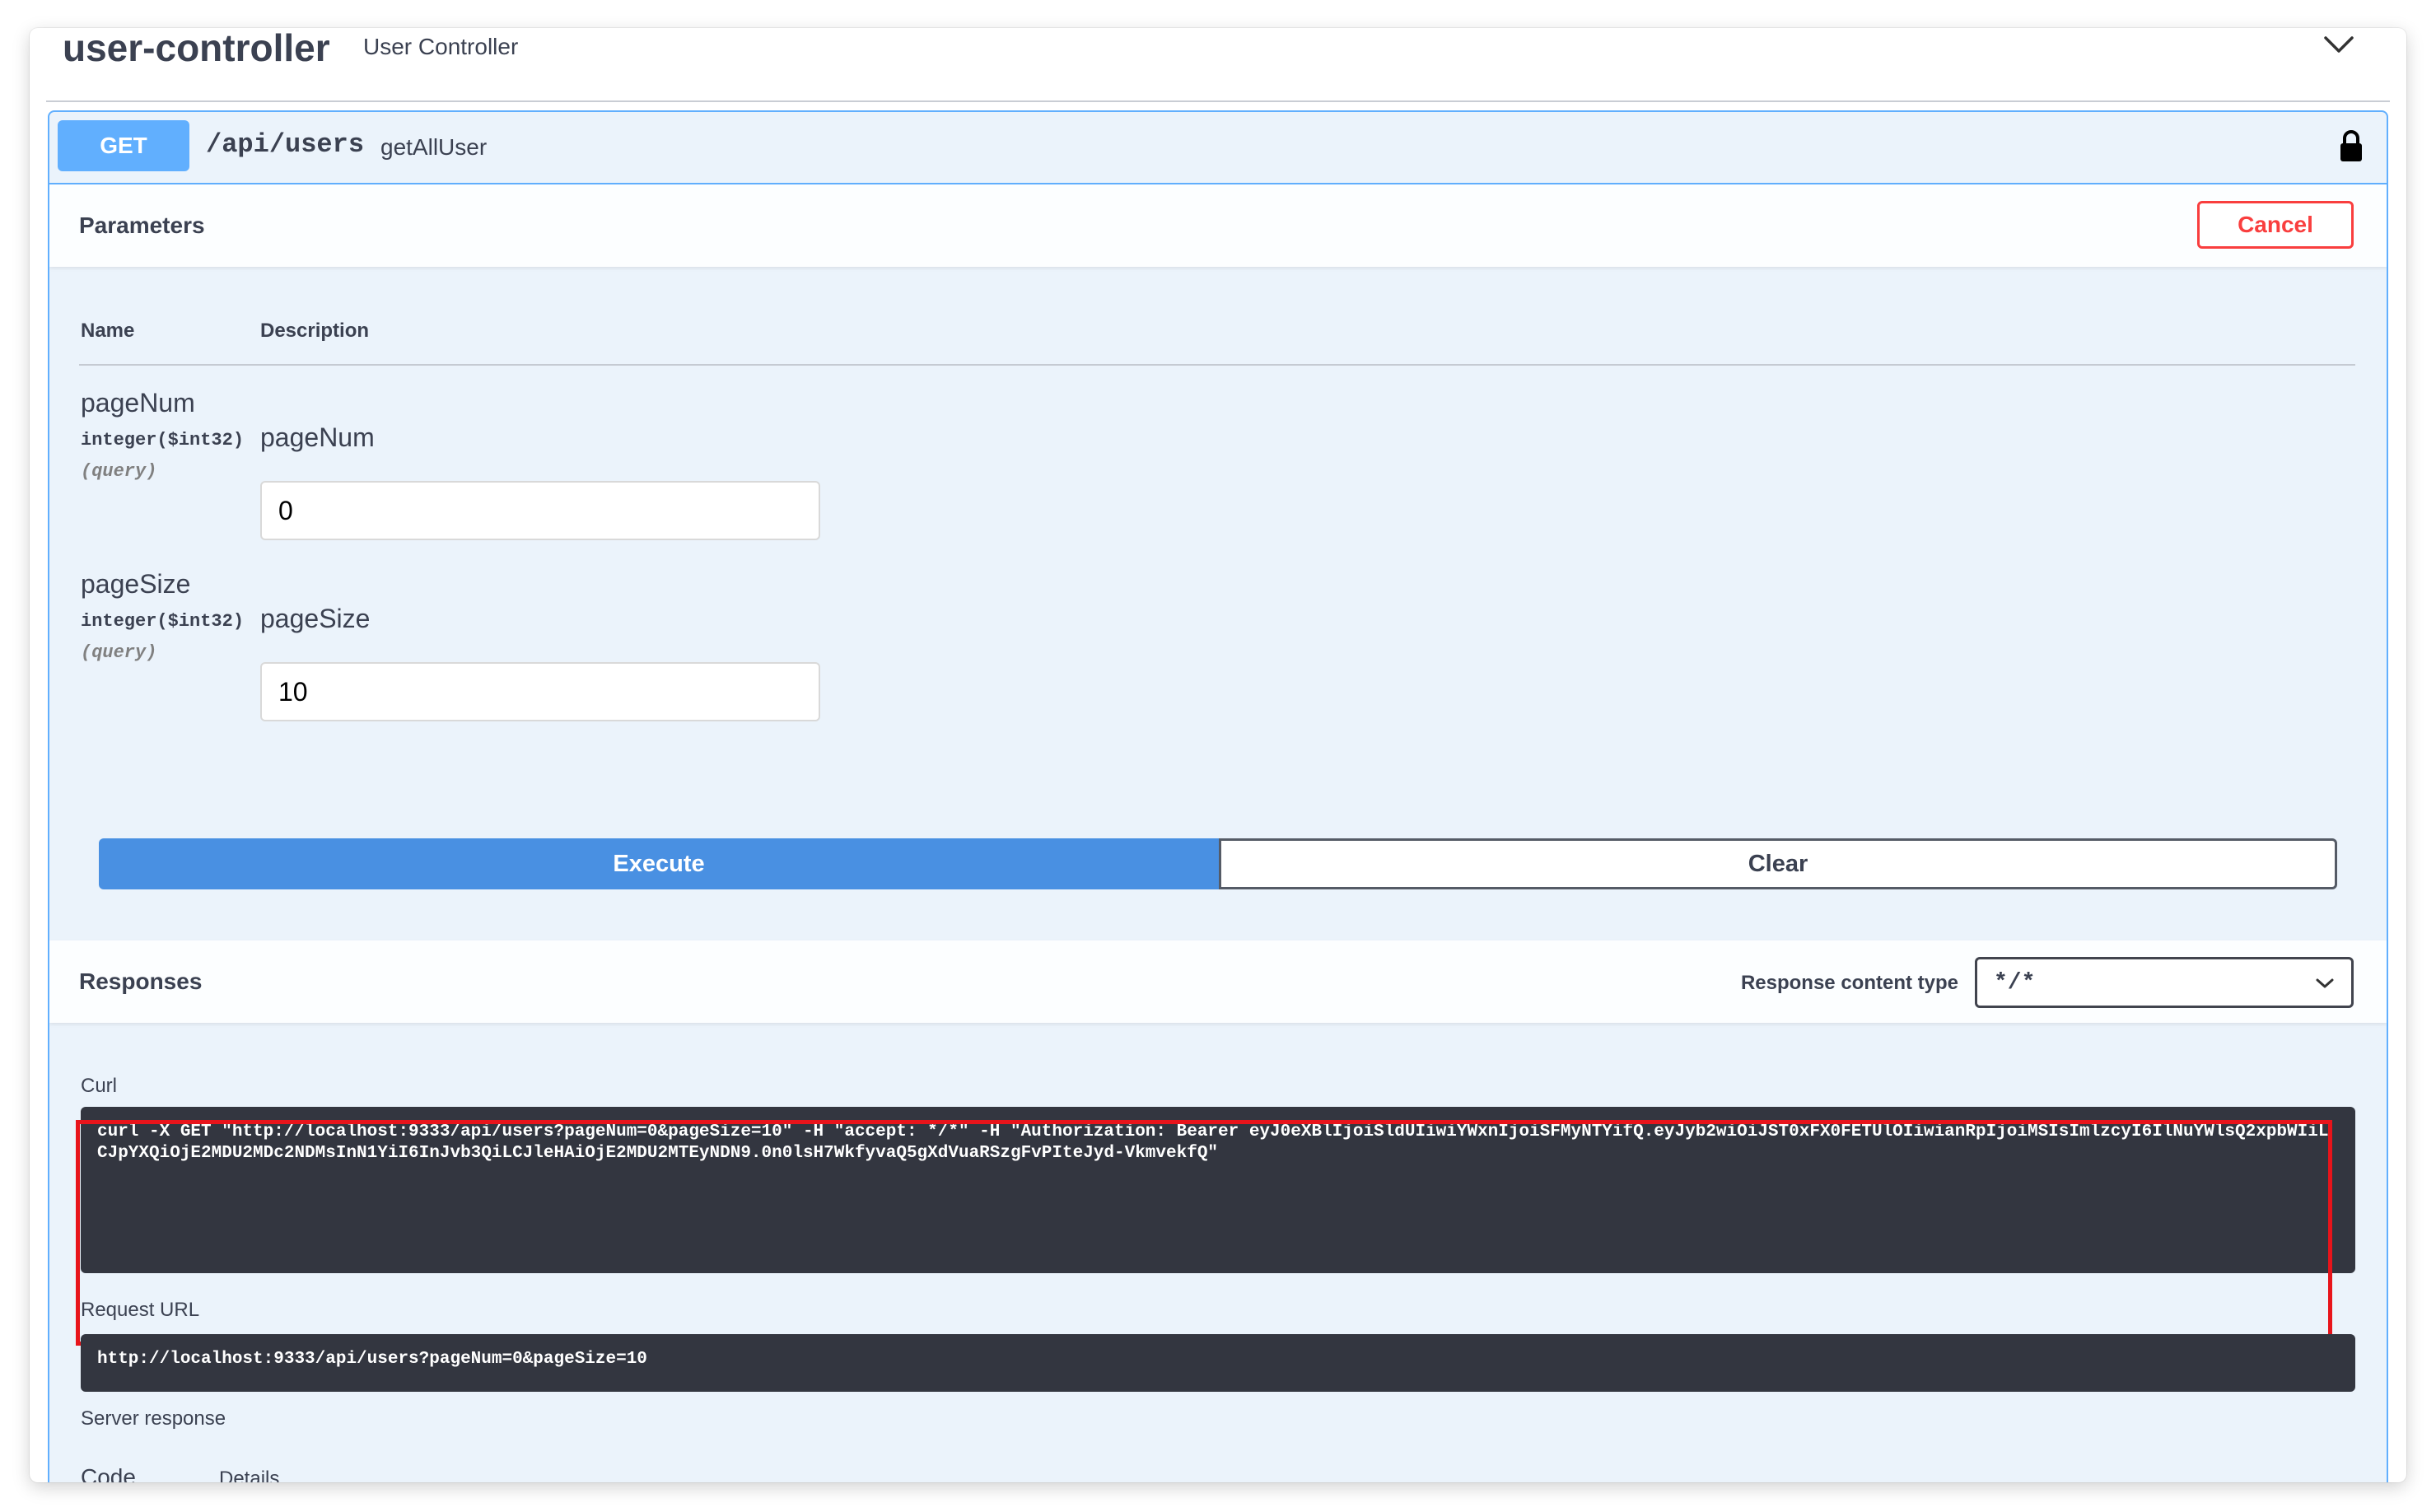 The image size is (2436, 1512). I want to click on parameters-title: Parameters, so click(142, 225).